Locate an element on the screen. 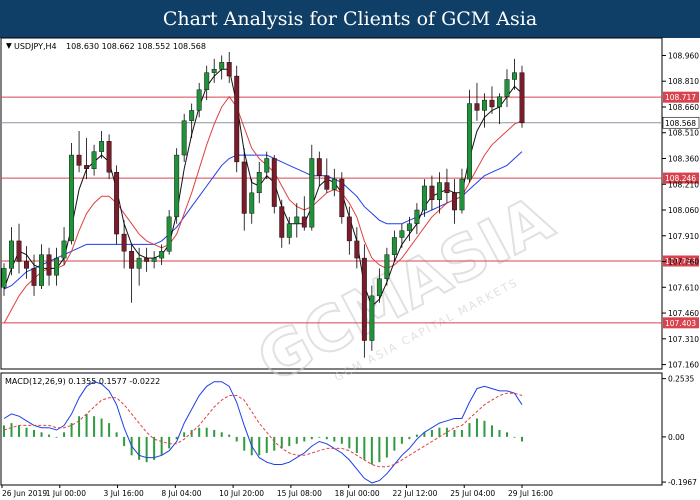 The height and width of the screenshot is (500, 700). price-tick-label: 108.210 is located at coordinates (683, 184).